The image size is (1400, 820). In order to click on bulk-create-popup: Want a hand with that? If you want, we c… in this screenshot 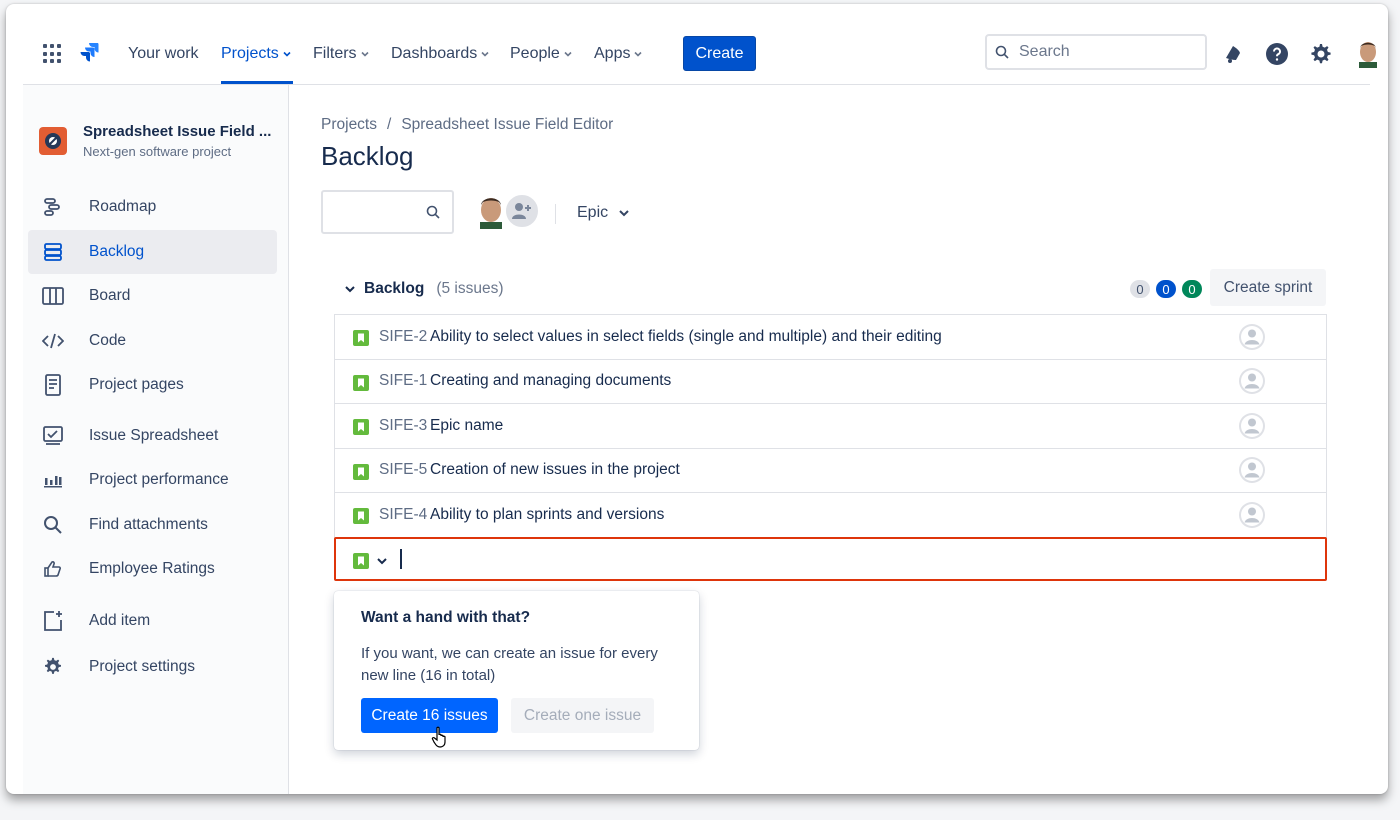, I will do `click(516, 670)`.